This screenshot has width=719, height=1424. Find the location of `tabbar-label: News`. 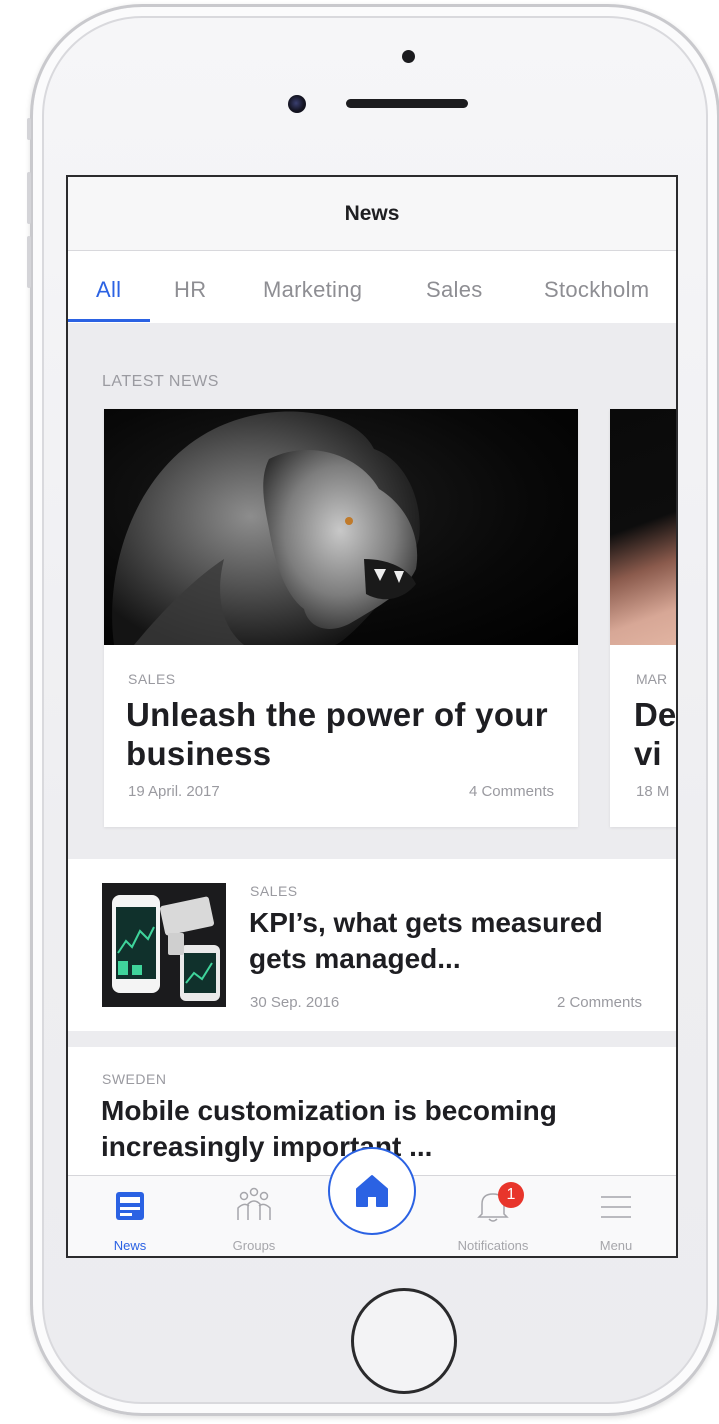

tabbar-label: News is located at coordinates (130, 1245).